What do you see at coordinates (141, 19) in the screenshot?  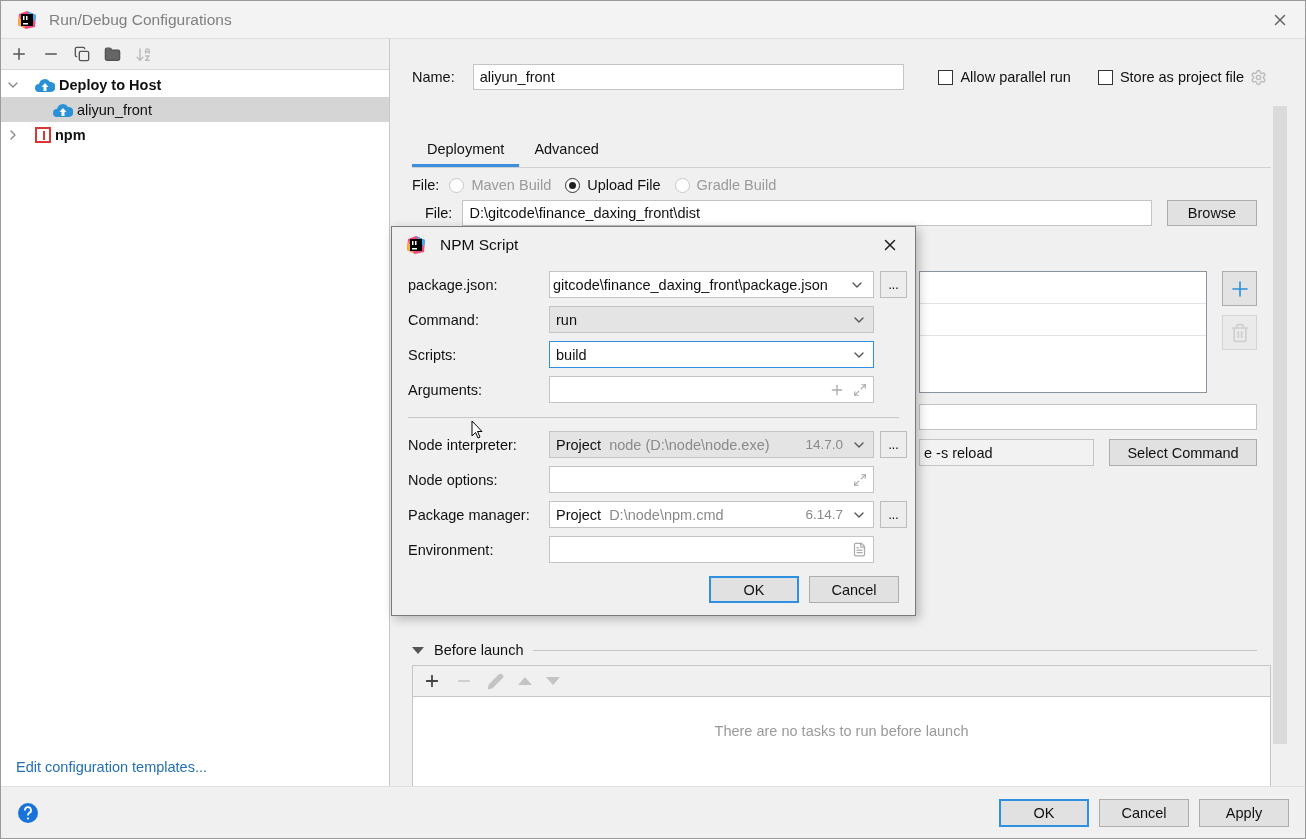 I see `window-title: Run/Debug Configurations` at bounding box center [141, 19].